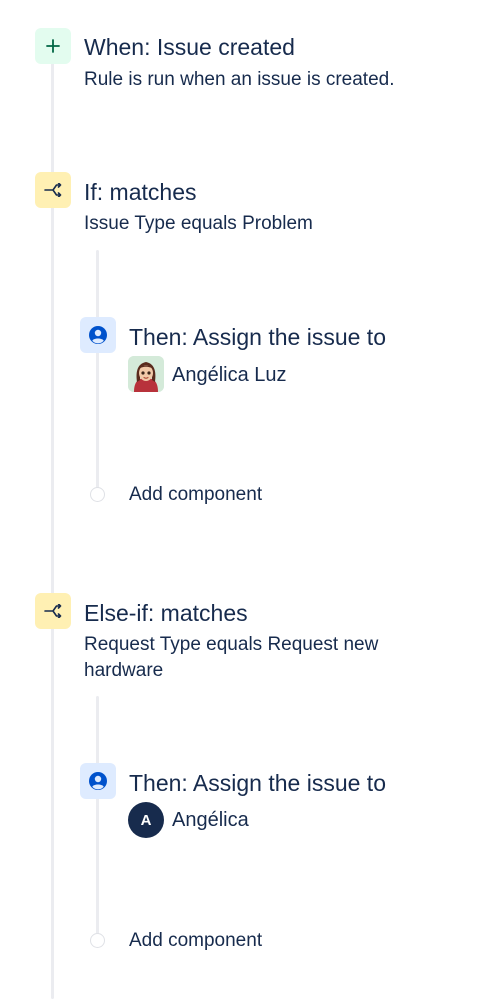 Image resolution: width=486 pixels, height=999 pixels. I want to click on avatar: A, so click(146, 820).